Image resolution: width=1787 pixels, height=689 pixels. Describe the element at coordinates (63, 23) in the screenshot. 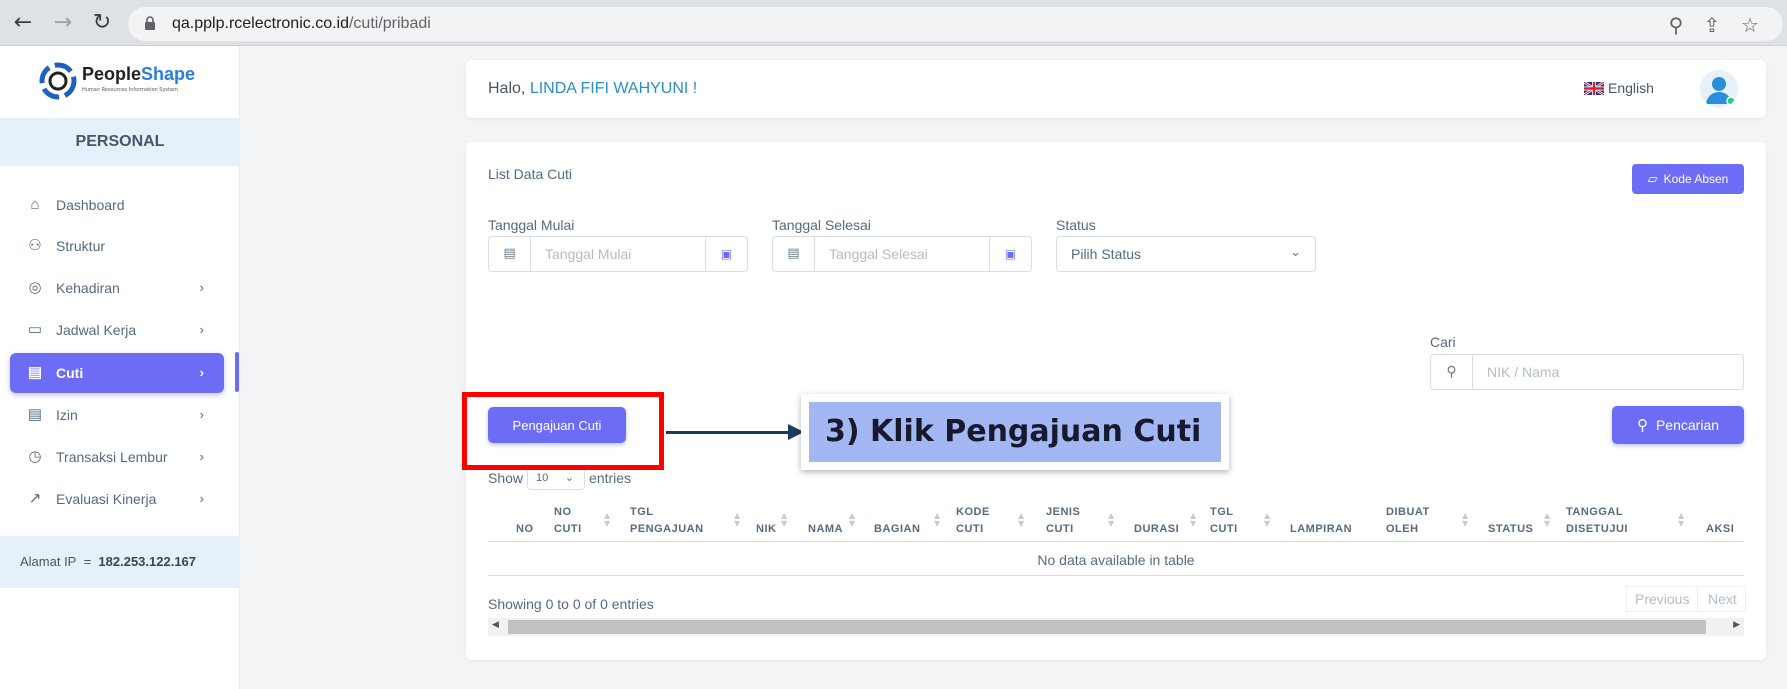

I see `forward-arrow-icon: →` at that location.